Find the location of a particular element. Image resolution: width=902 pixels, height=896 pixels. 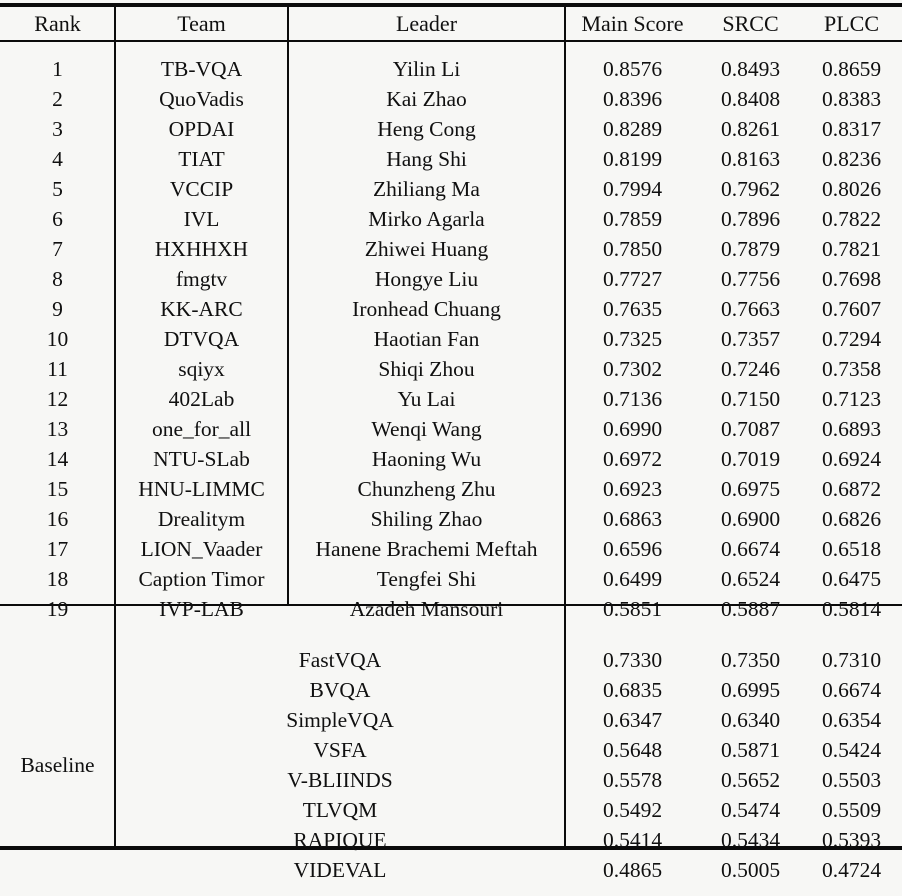

cell-rank: 16 is located at coordinates (57, 519).